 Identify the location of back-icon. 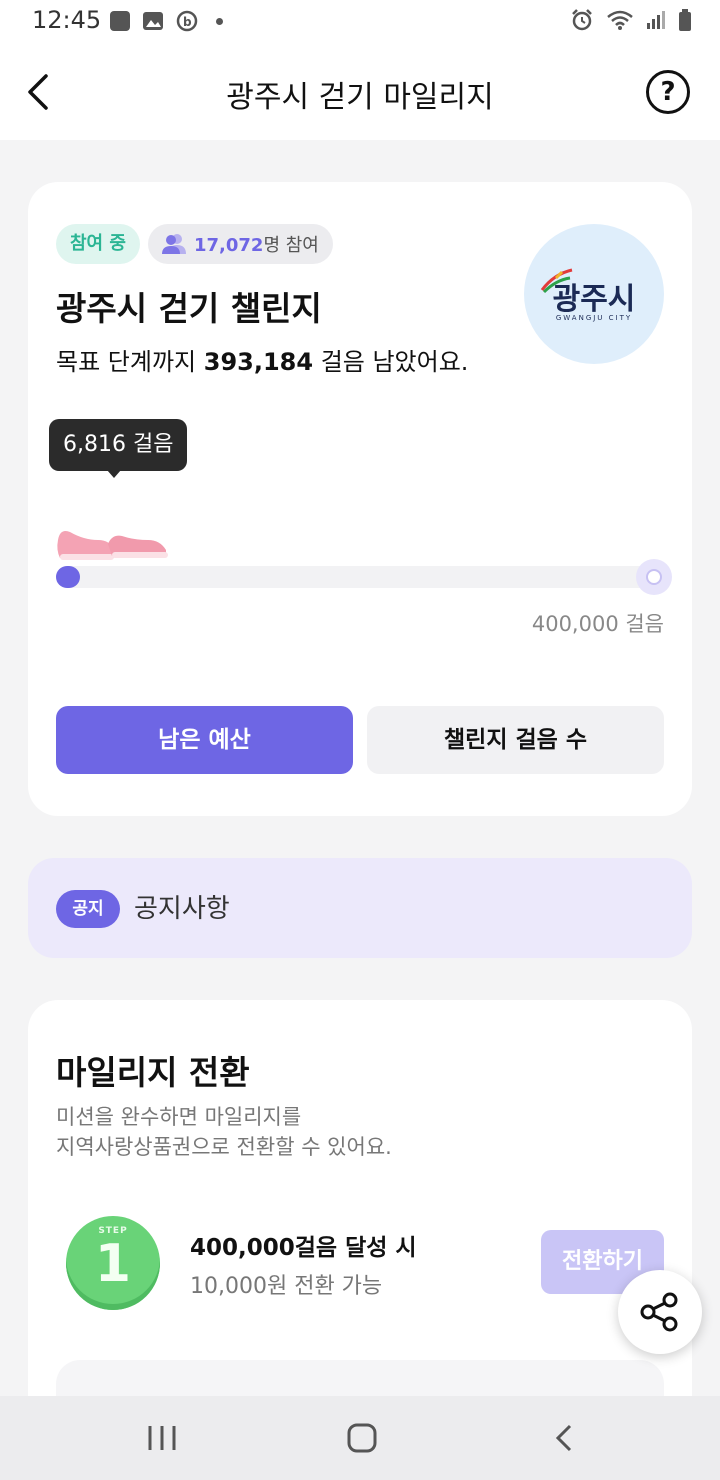
(564, 1438).